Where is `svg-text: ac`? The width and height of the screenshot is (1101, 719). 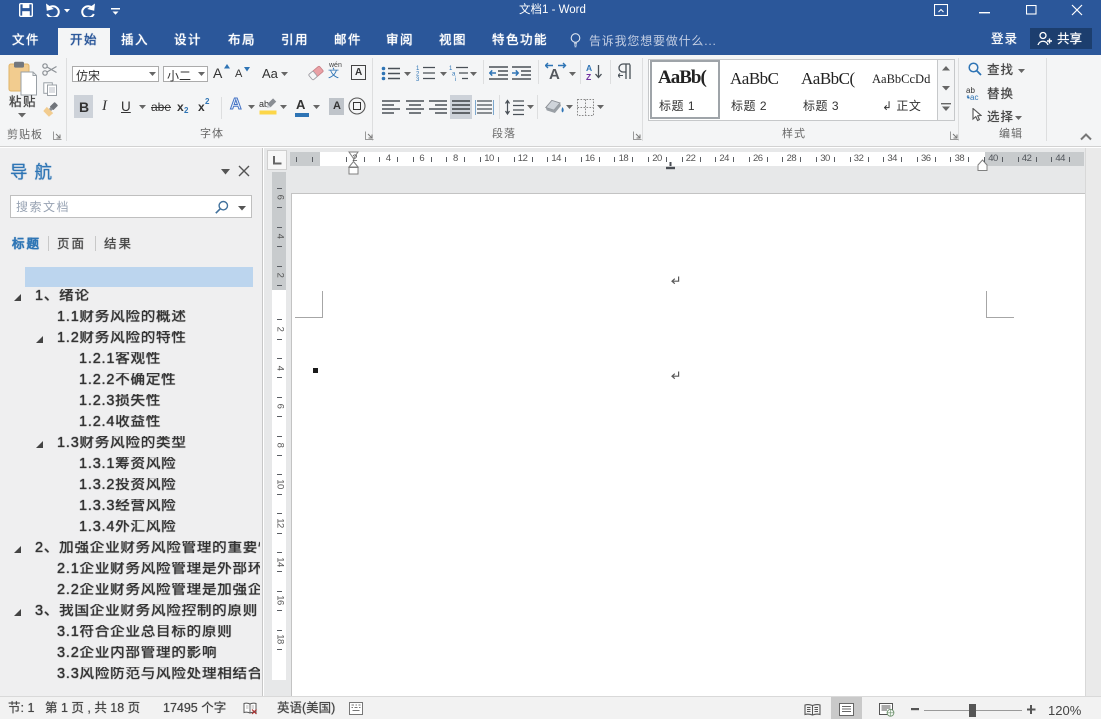 svg-text: ac is located at coordinates (974, 96).